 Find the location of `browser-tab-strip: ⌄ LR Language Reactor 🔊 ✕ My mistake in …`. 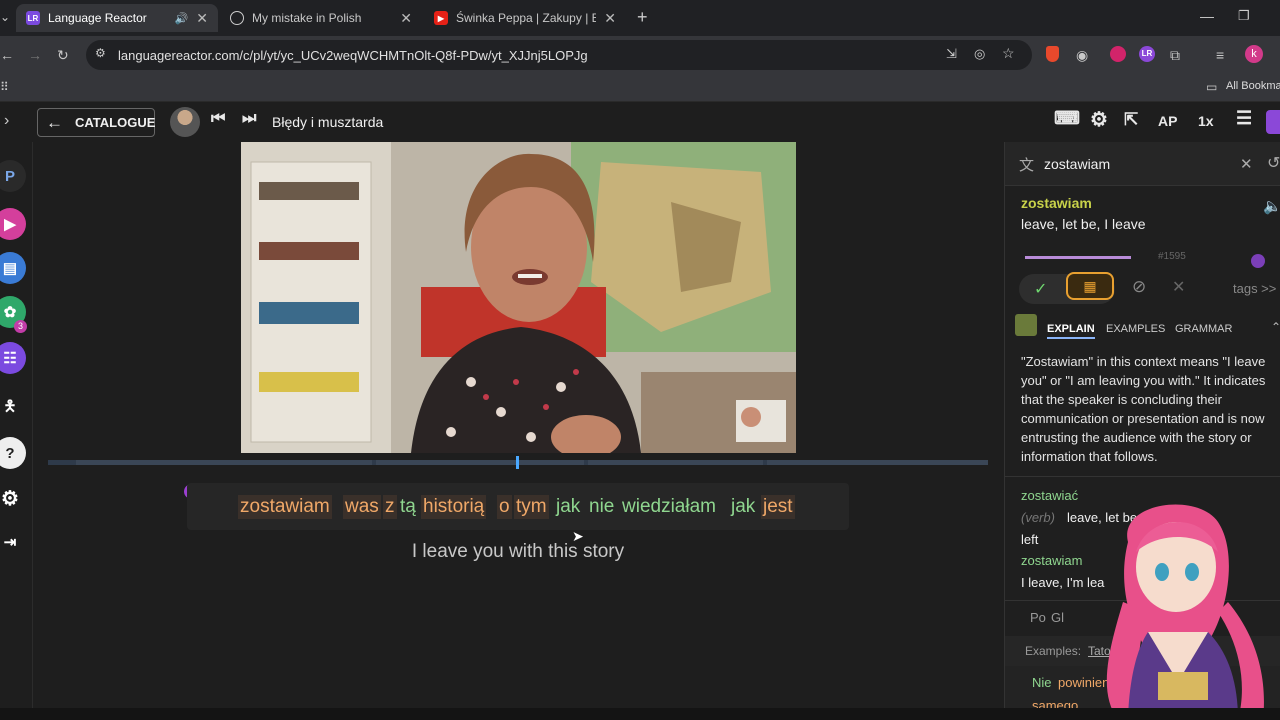

browser-tab-strip: ⌄ LR Language Reactor 🔊 ✕ My mistake in … is located at coordinates (640, 18).